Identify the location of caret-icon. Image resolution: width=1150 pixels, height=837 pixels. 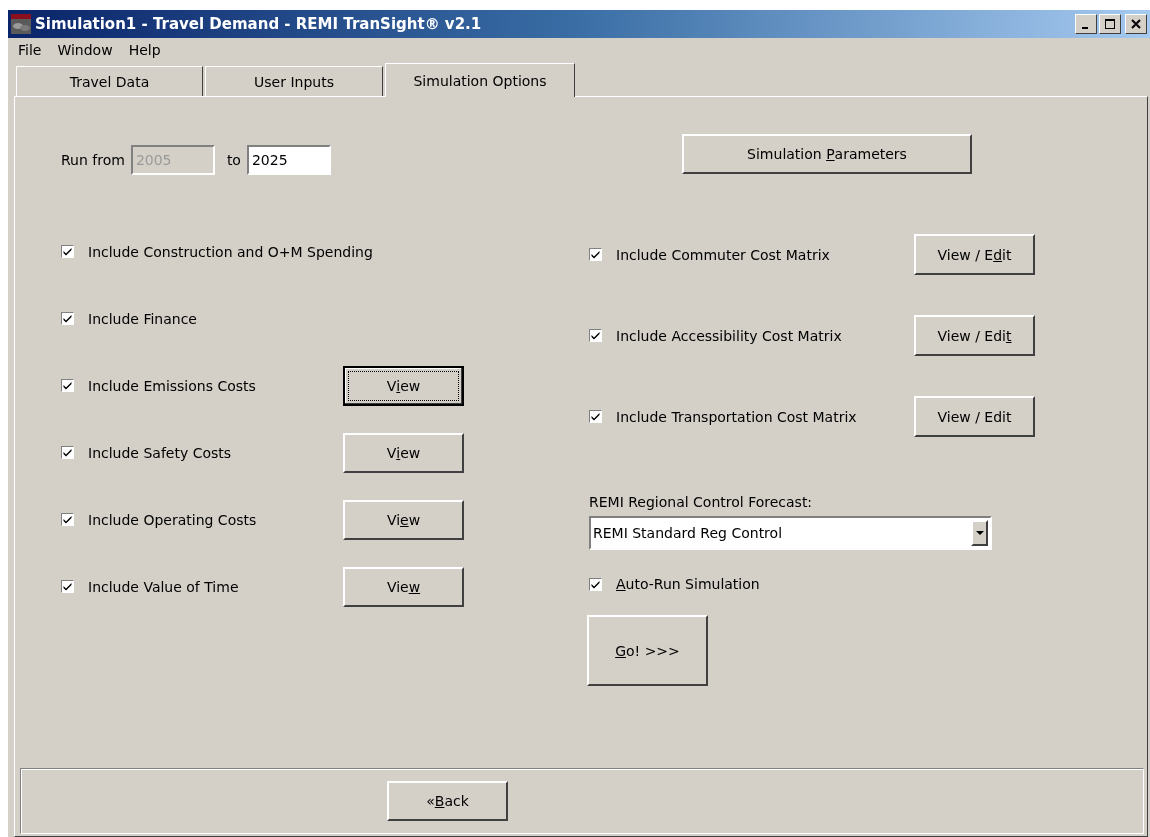
(979, 533).